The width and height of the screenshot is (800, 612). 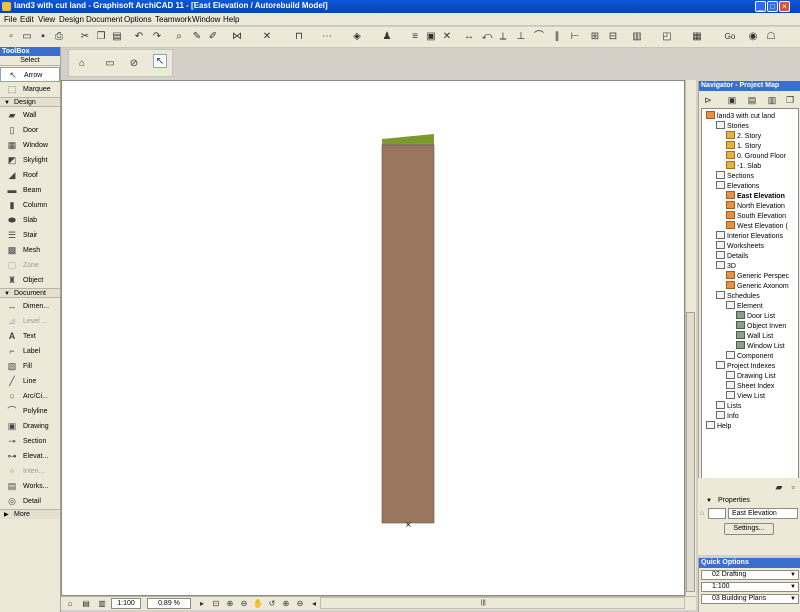 What do you see at coordinates (110, 64) in the screenshot?
I see `rectangle-selection-icon: ▭` at bounding box center [110, 64].